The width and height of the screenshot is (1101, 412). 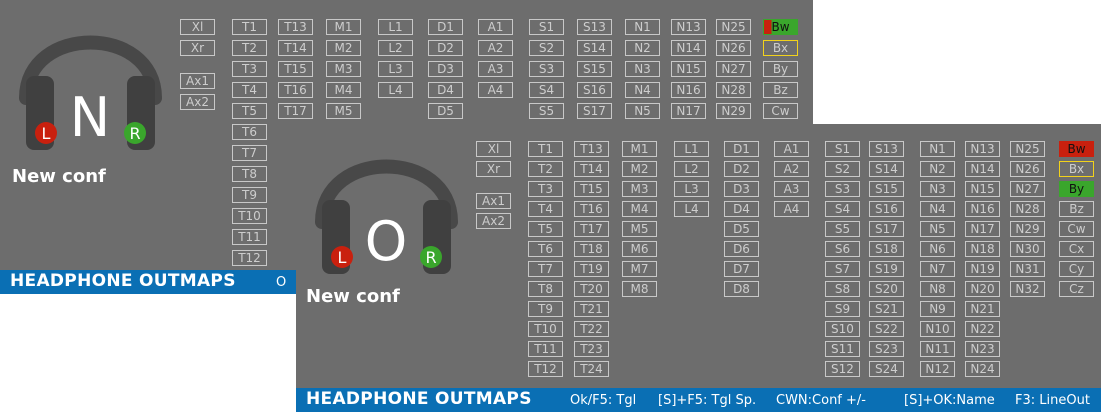 What do you see at coordinates (197, 48) in the screenshot?
I see `ch-xr-button: Xr` at bounding box center [197, 48].